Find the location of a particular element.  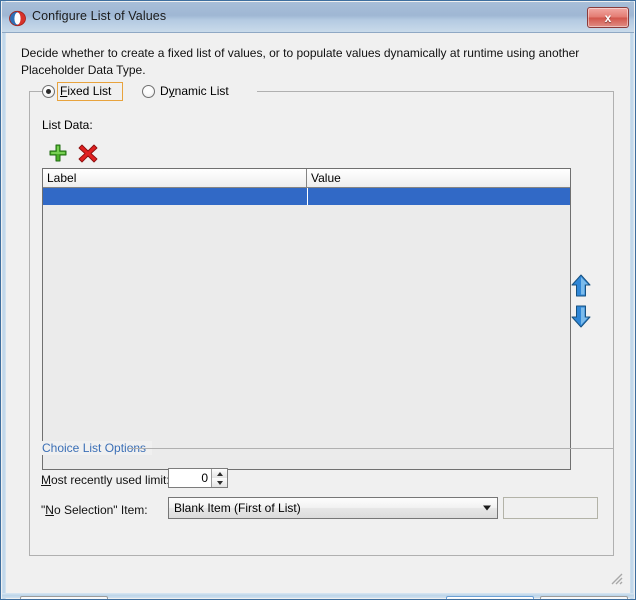

dropdown-arrow-button is located at coordinates (487, 508).